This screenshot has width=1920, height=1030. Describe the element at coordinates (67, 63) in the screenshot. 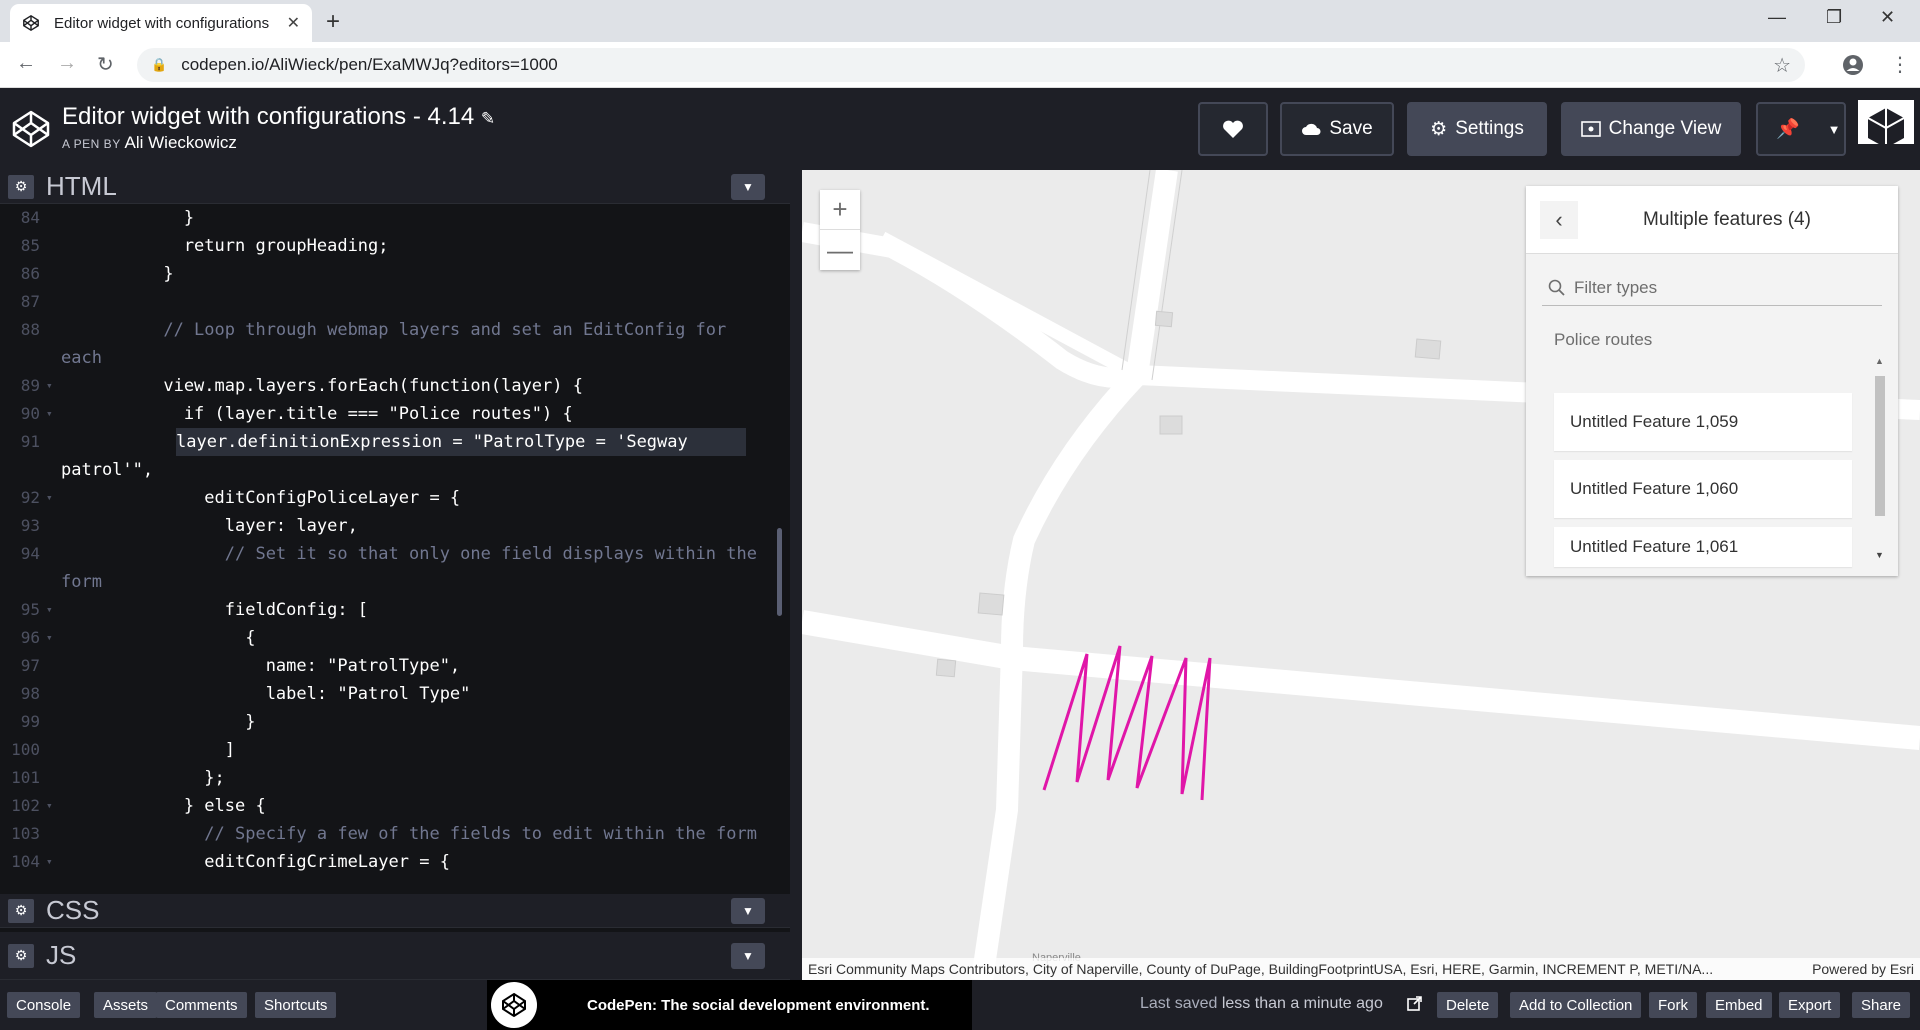

I see `forward-icon: →` at that location.